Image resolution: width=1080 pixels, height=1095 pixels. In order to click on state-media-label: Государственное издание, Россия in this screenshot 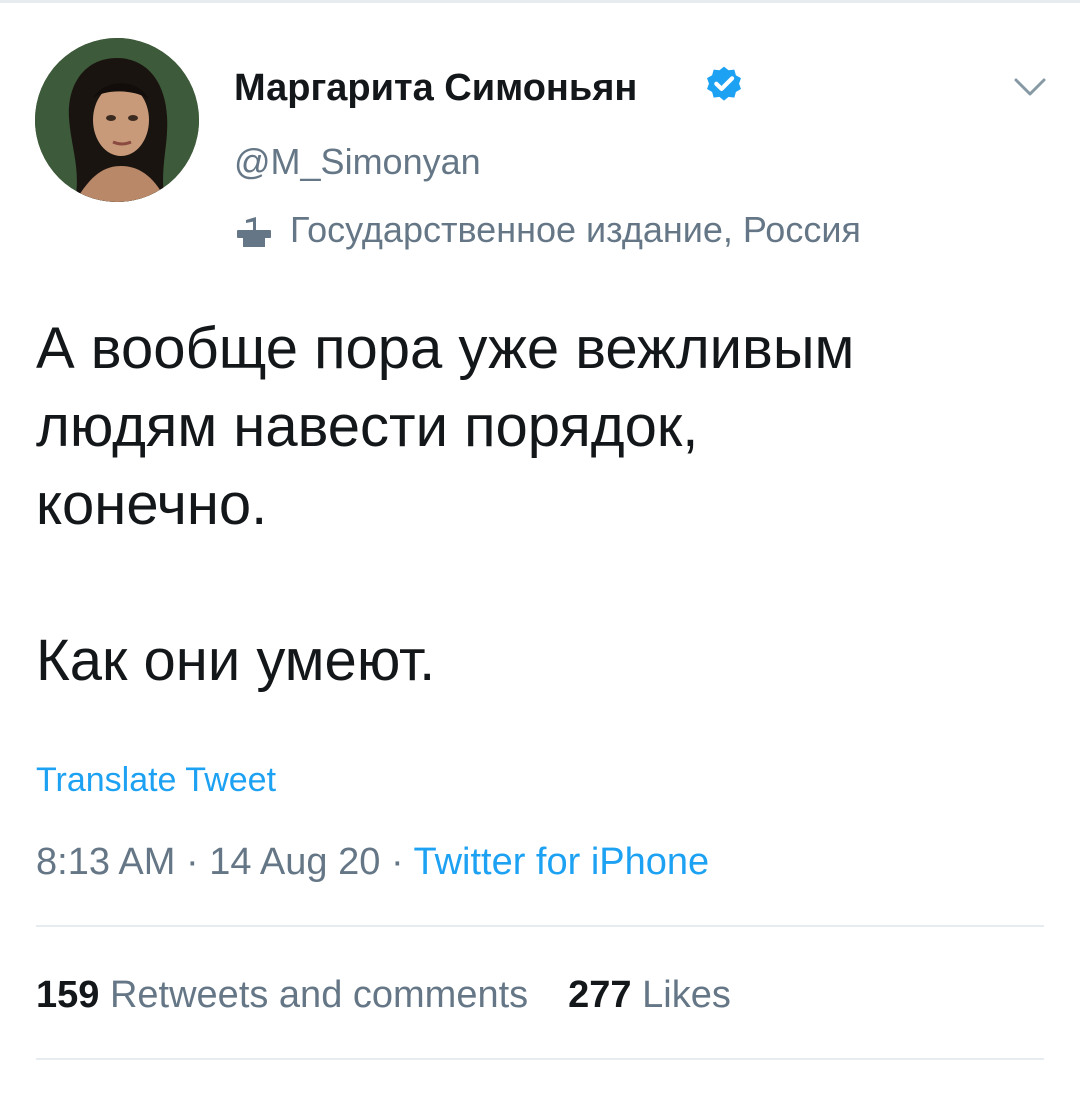, I will do `click(547, 230)`.